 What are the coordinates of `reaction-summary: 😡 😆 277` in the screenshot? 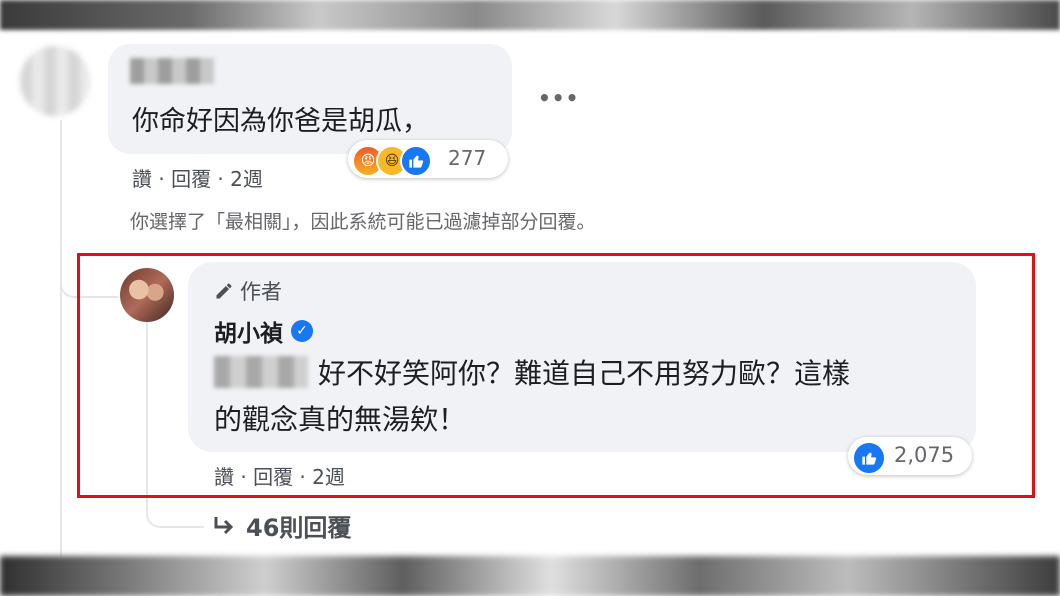 It's located at (428, 159).